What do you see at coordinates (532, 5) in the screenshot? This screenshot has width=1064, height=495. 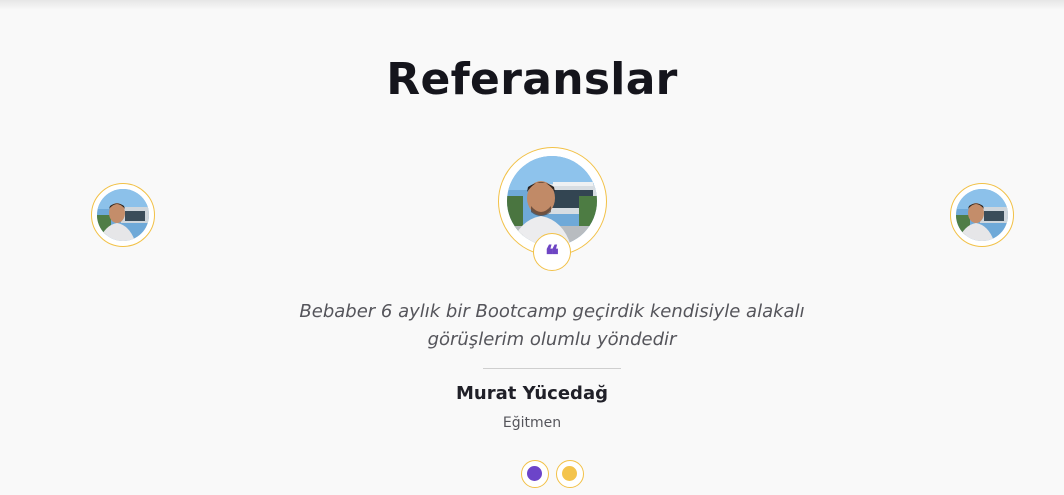 I see `header-shadow` at bounding box center [532, 5].